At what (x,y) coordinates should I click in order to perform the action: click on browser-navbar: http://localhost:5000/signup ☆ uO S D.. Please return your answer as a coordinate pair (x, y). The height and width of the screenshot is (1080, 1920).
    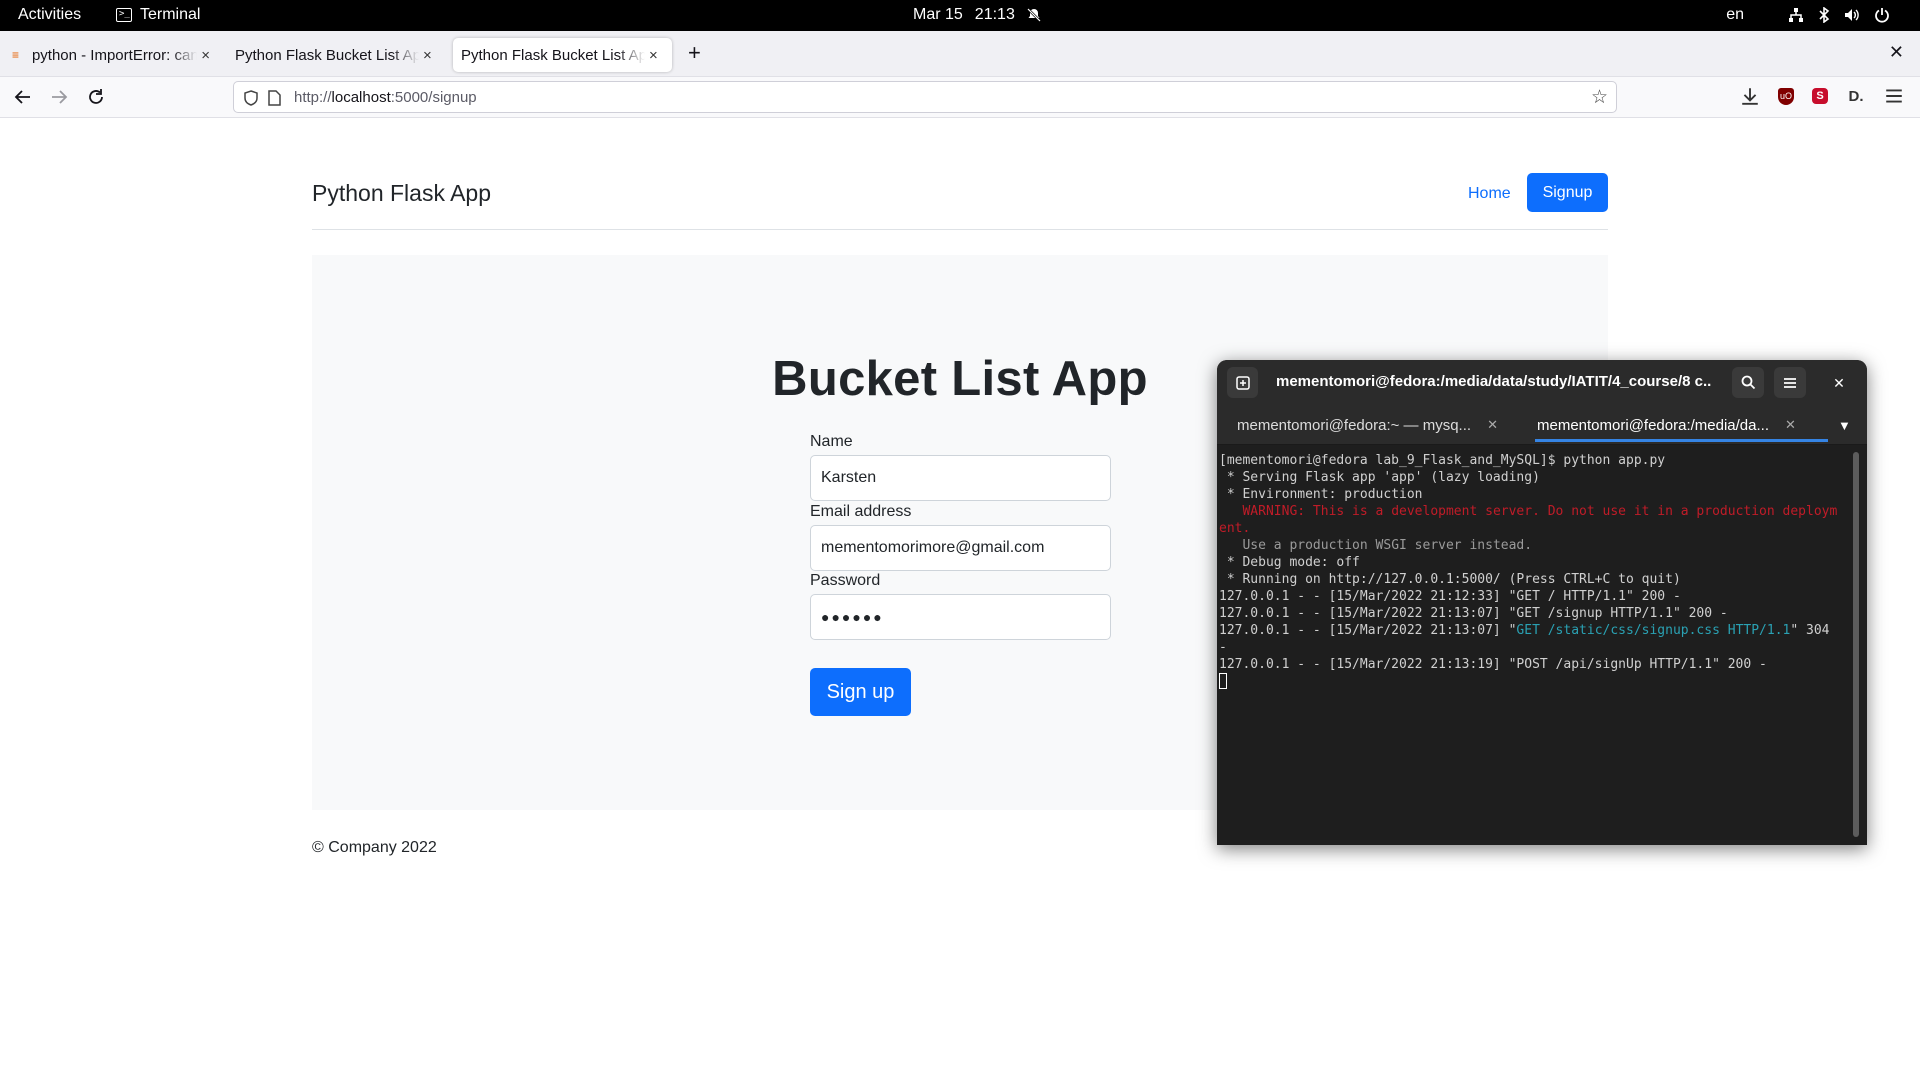
    Looking at the image, I should click on (960, 97).